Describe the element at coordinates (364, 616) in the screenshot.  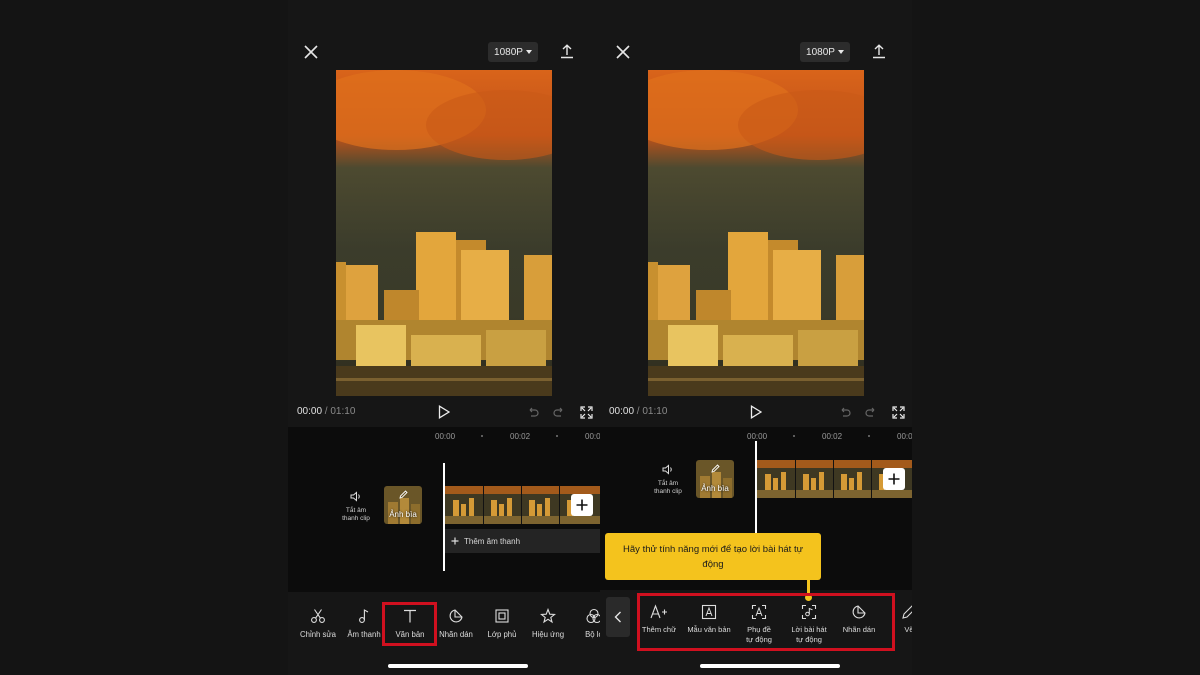
I see `music-note-icon` at that location.